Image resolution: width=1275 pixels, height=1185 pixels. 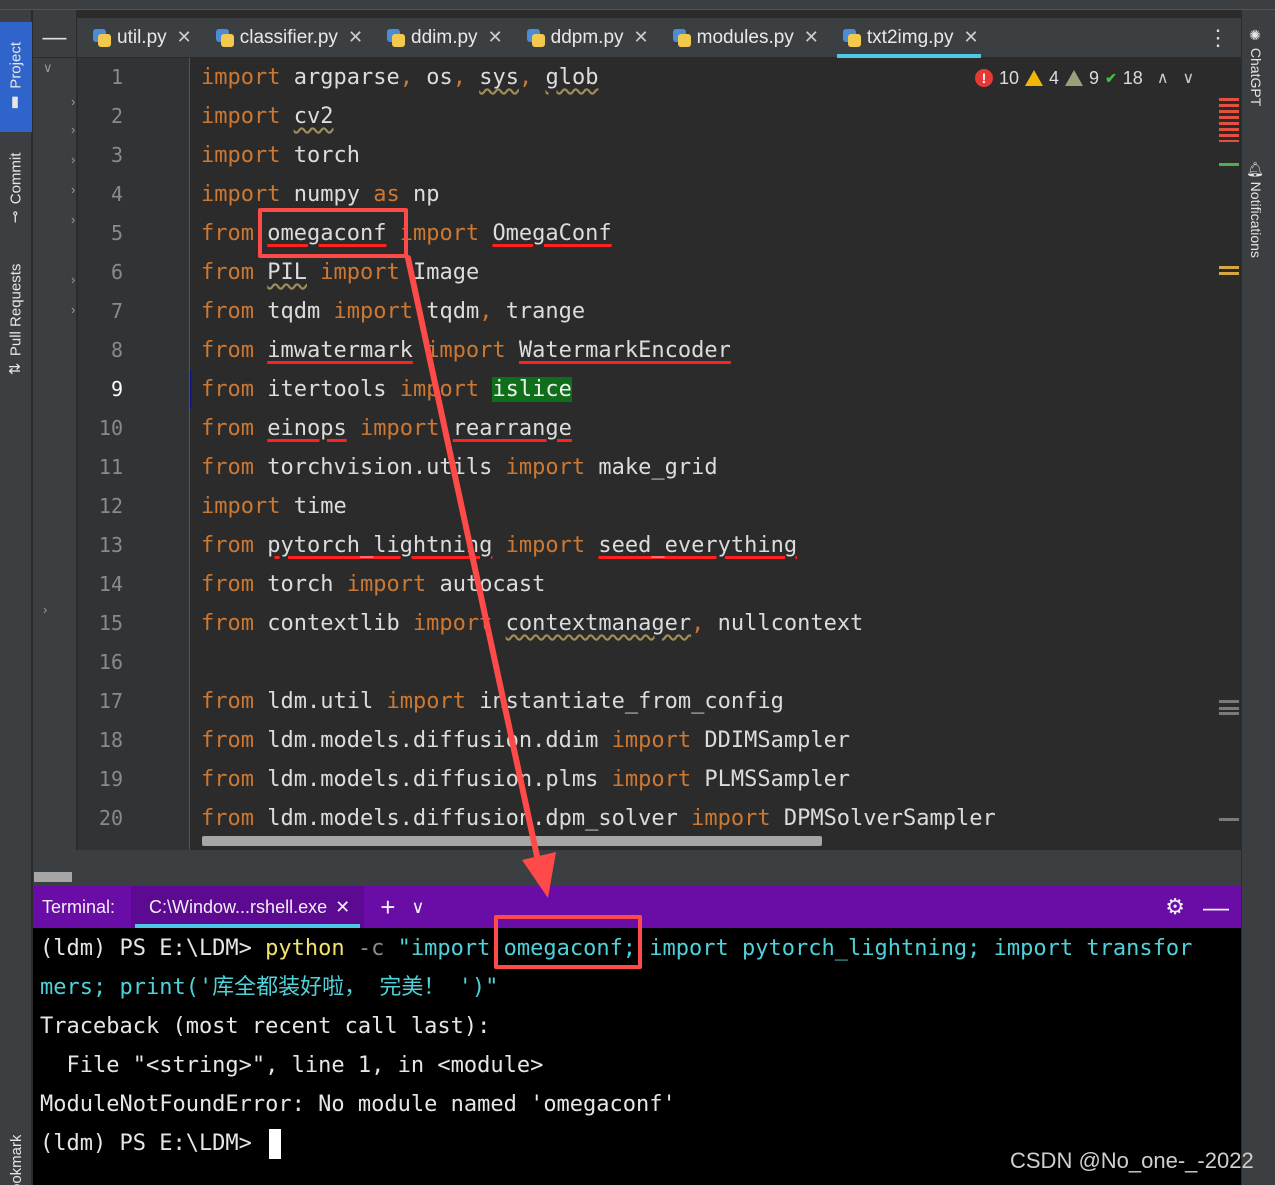 I want to click on error-stripe-marker, so click(x=1229, y=120).